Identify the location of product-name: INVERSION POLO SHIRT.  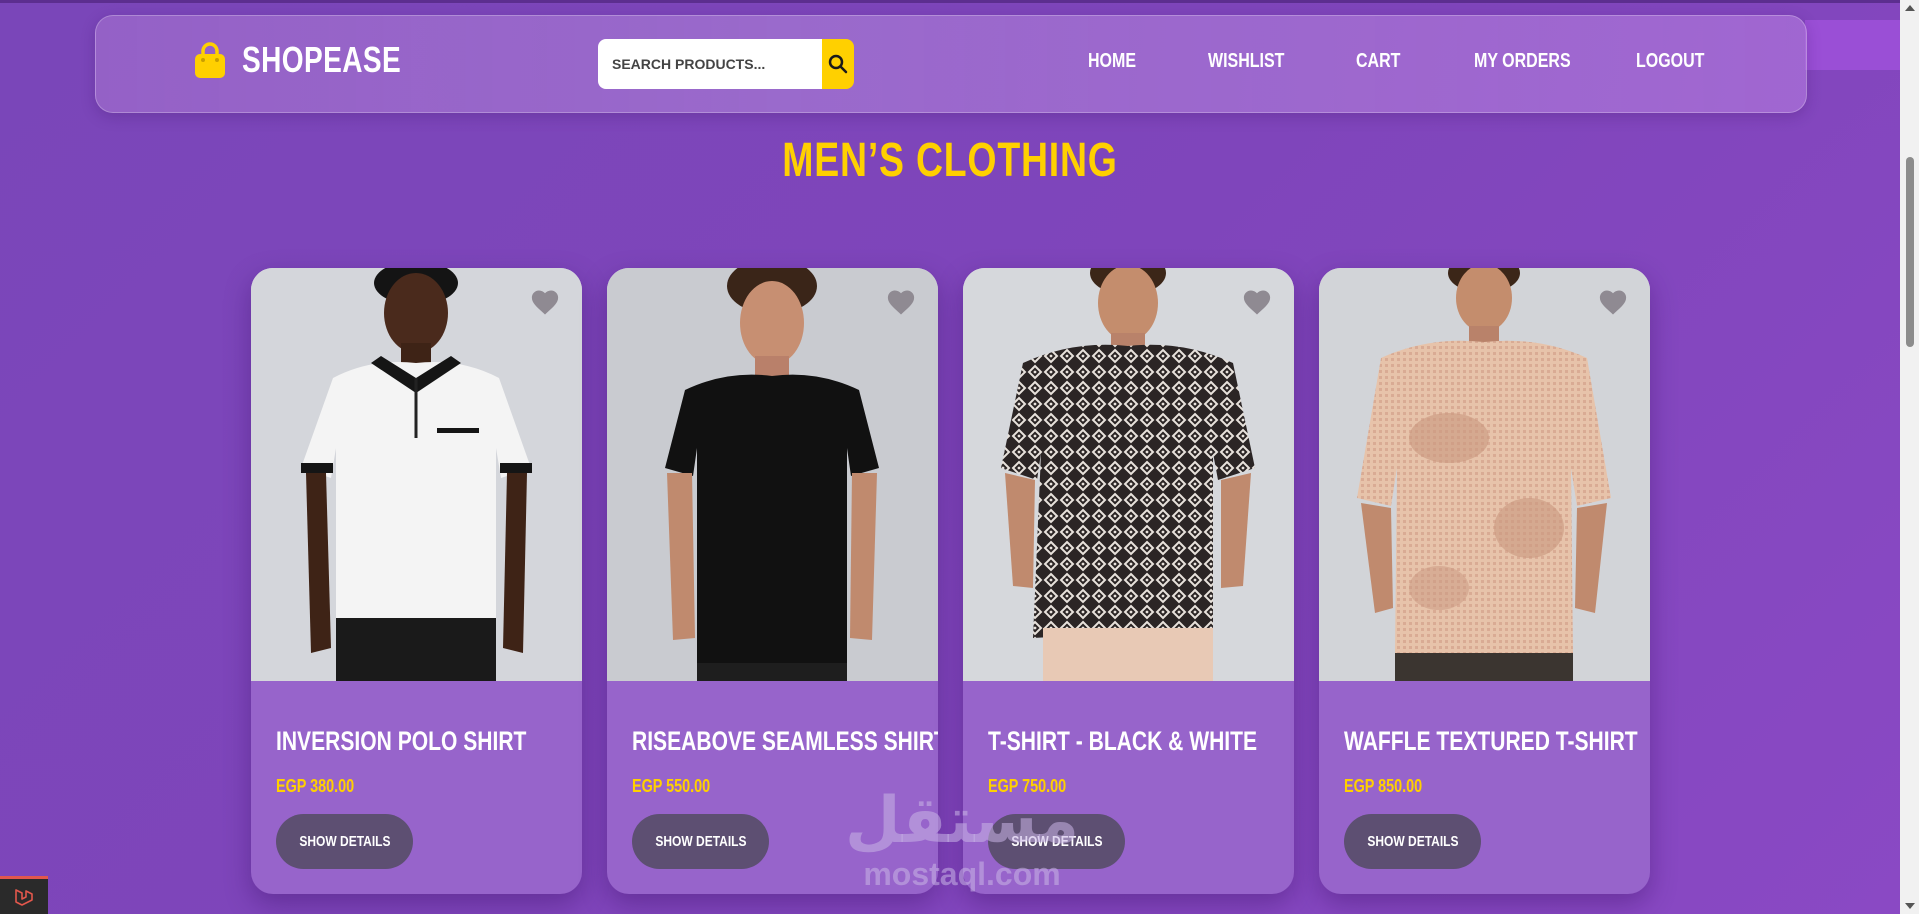
(401, 741).